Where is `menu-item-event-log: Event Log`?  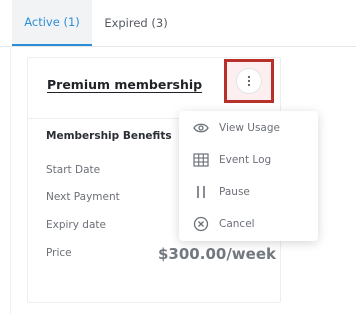
menu-item-event-log: Event Log is located at coordinates (248, 160).